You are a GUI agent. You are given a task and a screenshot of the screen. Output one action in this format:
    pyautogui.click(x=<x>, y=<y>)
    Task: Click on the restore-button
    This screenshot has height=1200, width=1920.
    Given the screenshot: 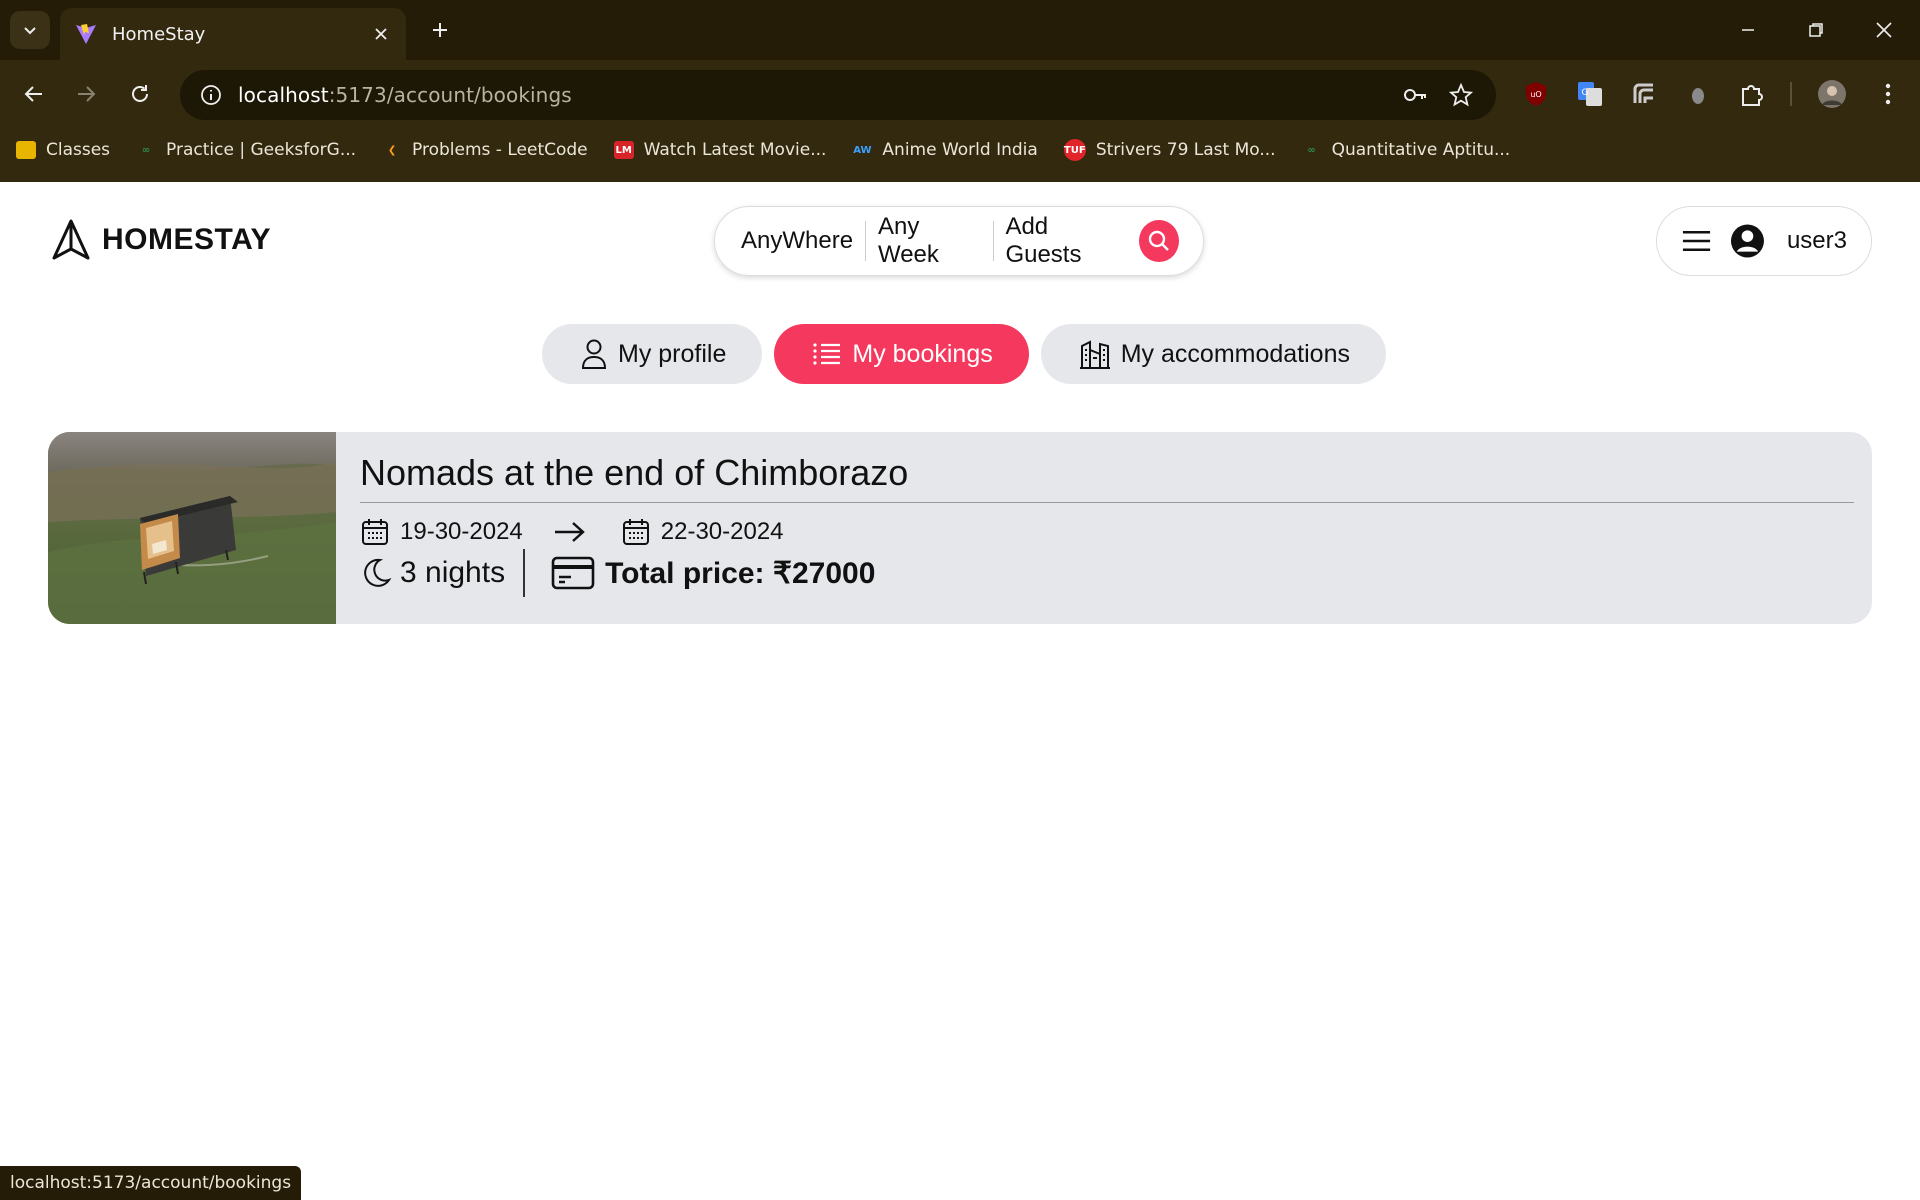 What is the action you would take?
    pyautogui.click(x=1816, y=30)
    